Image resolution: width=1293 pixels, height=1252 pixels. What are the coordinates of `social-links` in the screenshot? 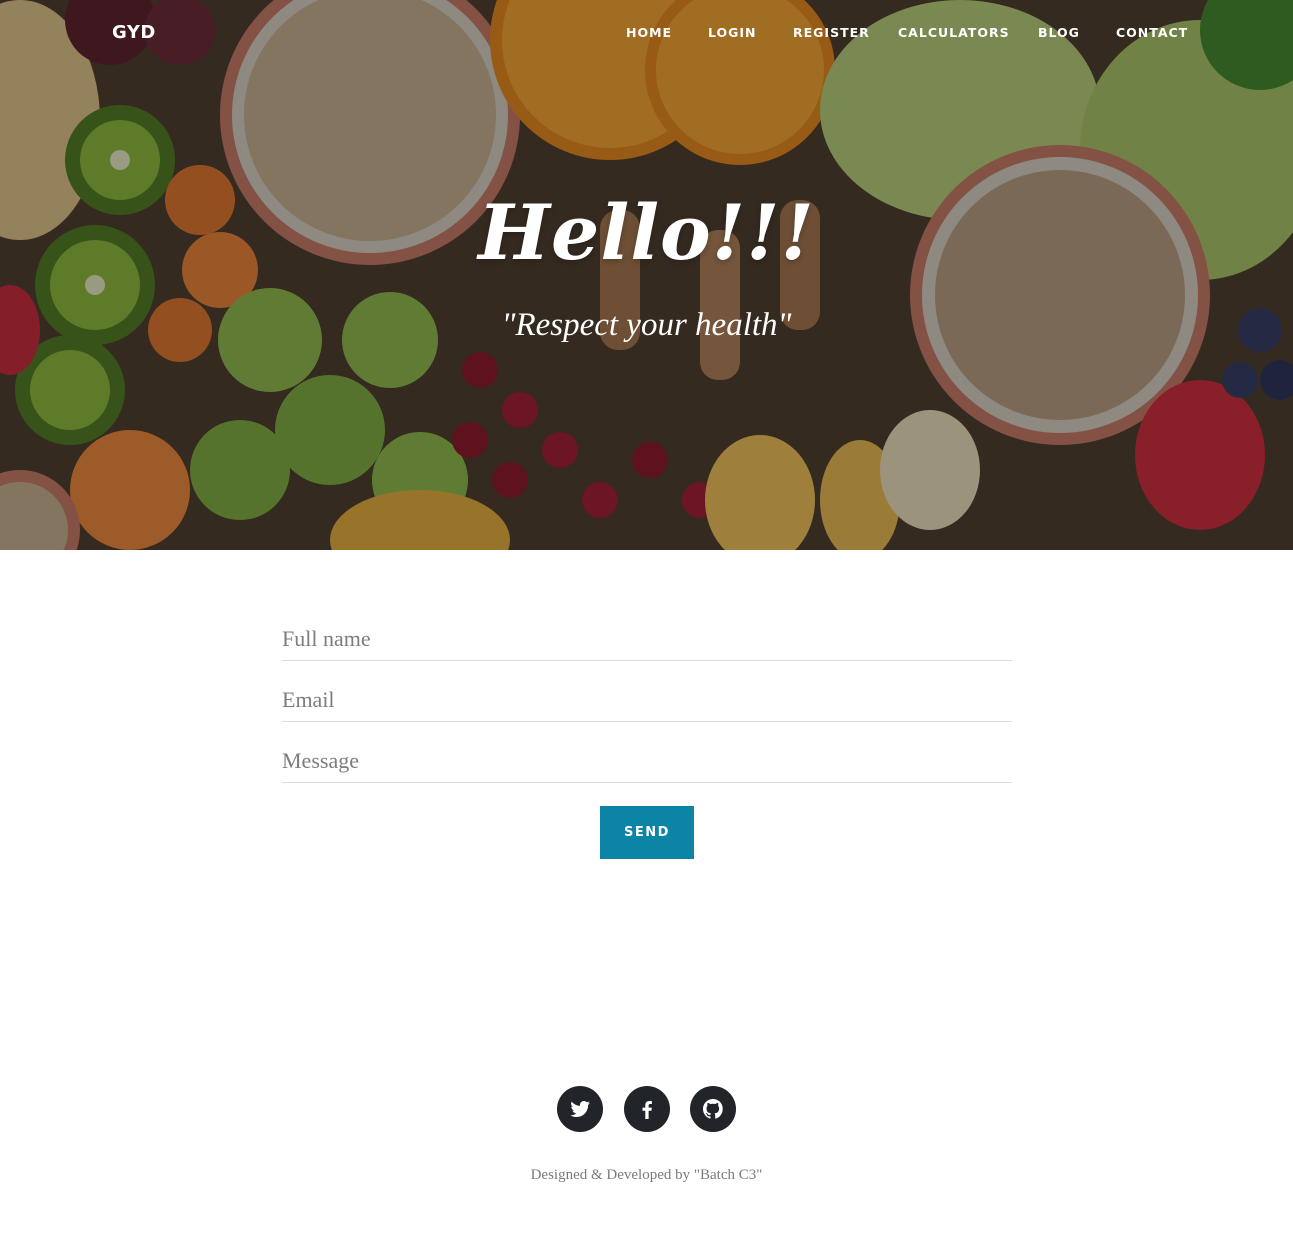 It's located at (646, 1109).